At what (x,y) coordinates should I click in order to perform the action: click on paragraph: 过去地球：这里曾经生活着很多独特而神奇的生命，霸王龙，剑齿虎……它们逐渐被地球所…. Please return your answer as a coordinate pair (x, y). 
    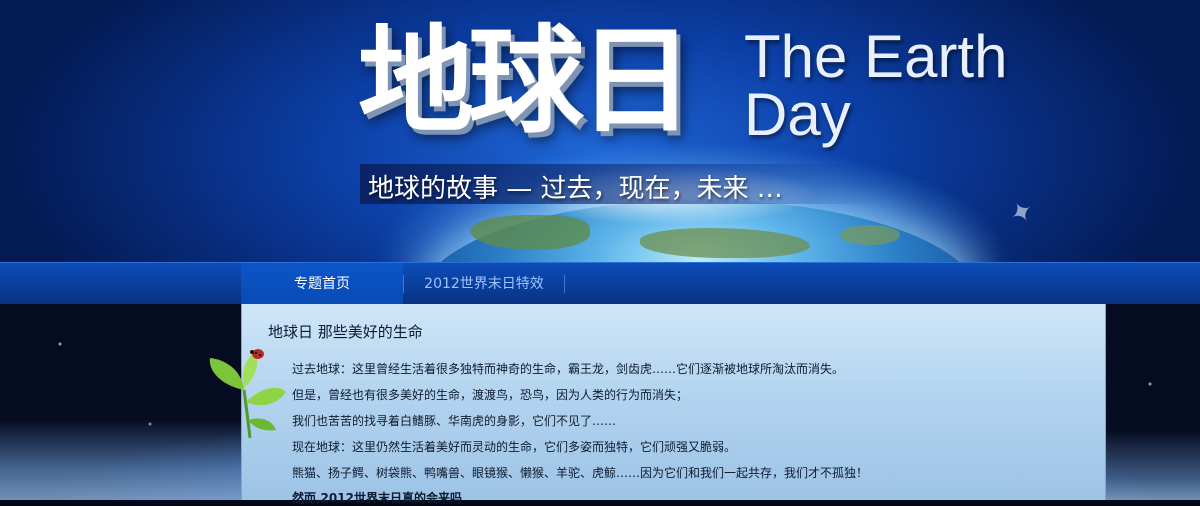
    Looking at the image, I should click on (568, 369).